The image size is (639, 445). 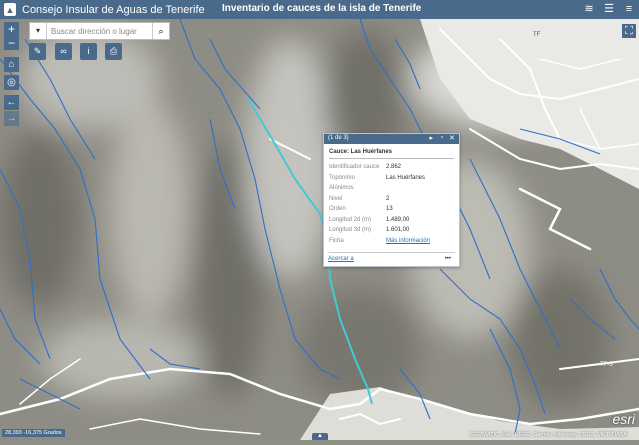 I want to click on app-title: Consejo Insular de Aguas de Tenerife, so click(x=113, y=9).